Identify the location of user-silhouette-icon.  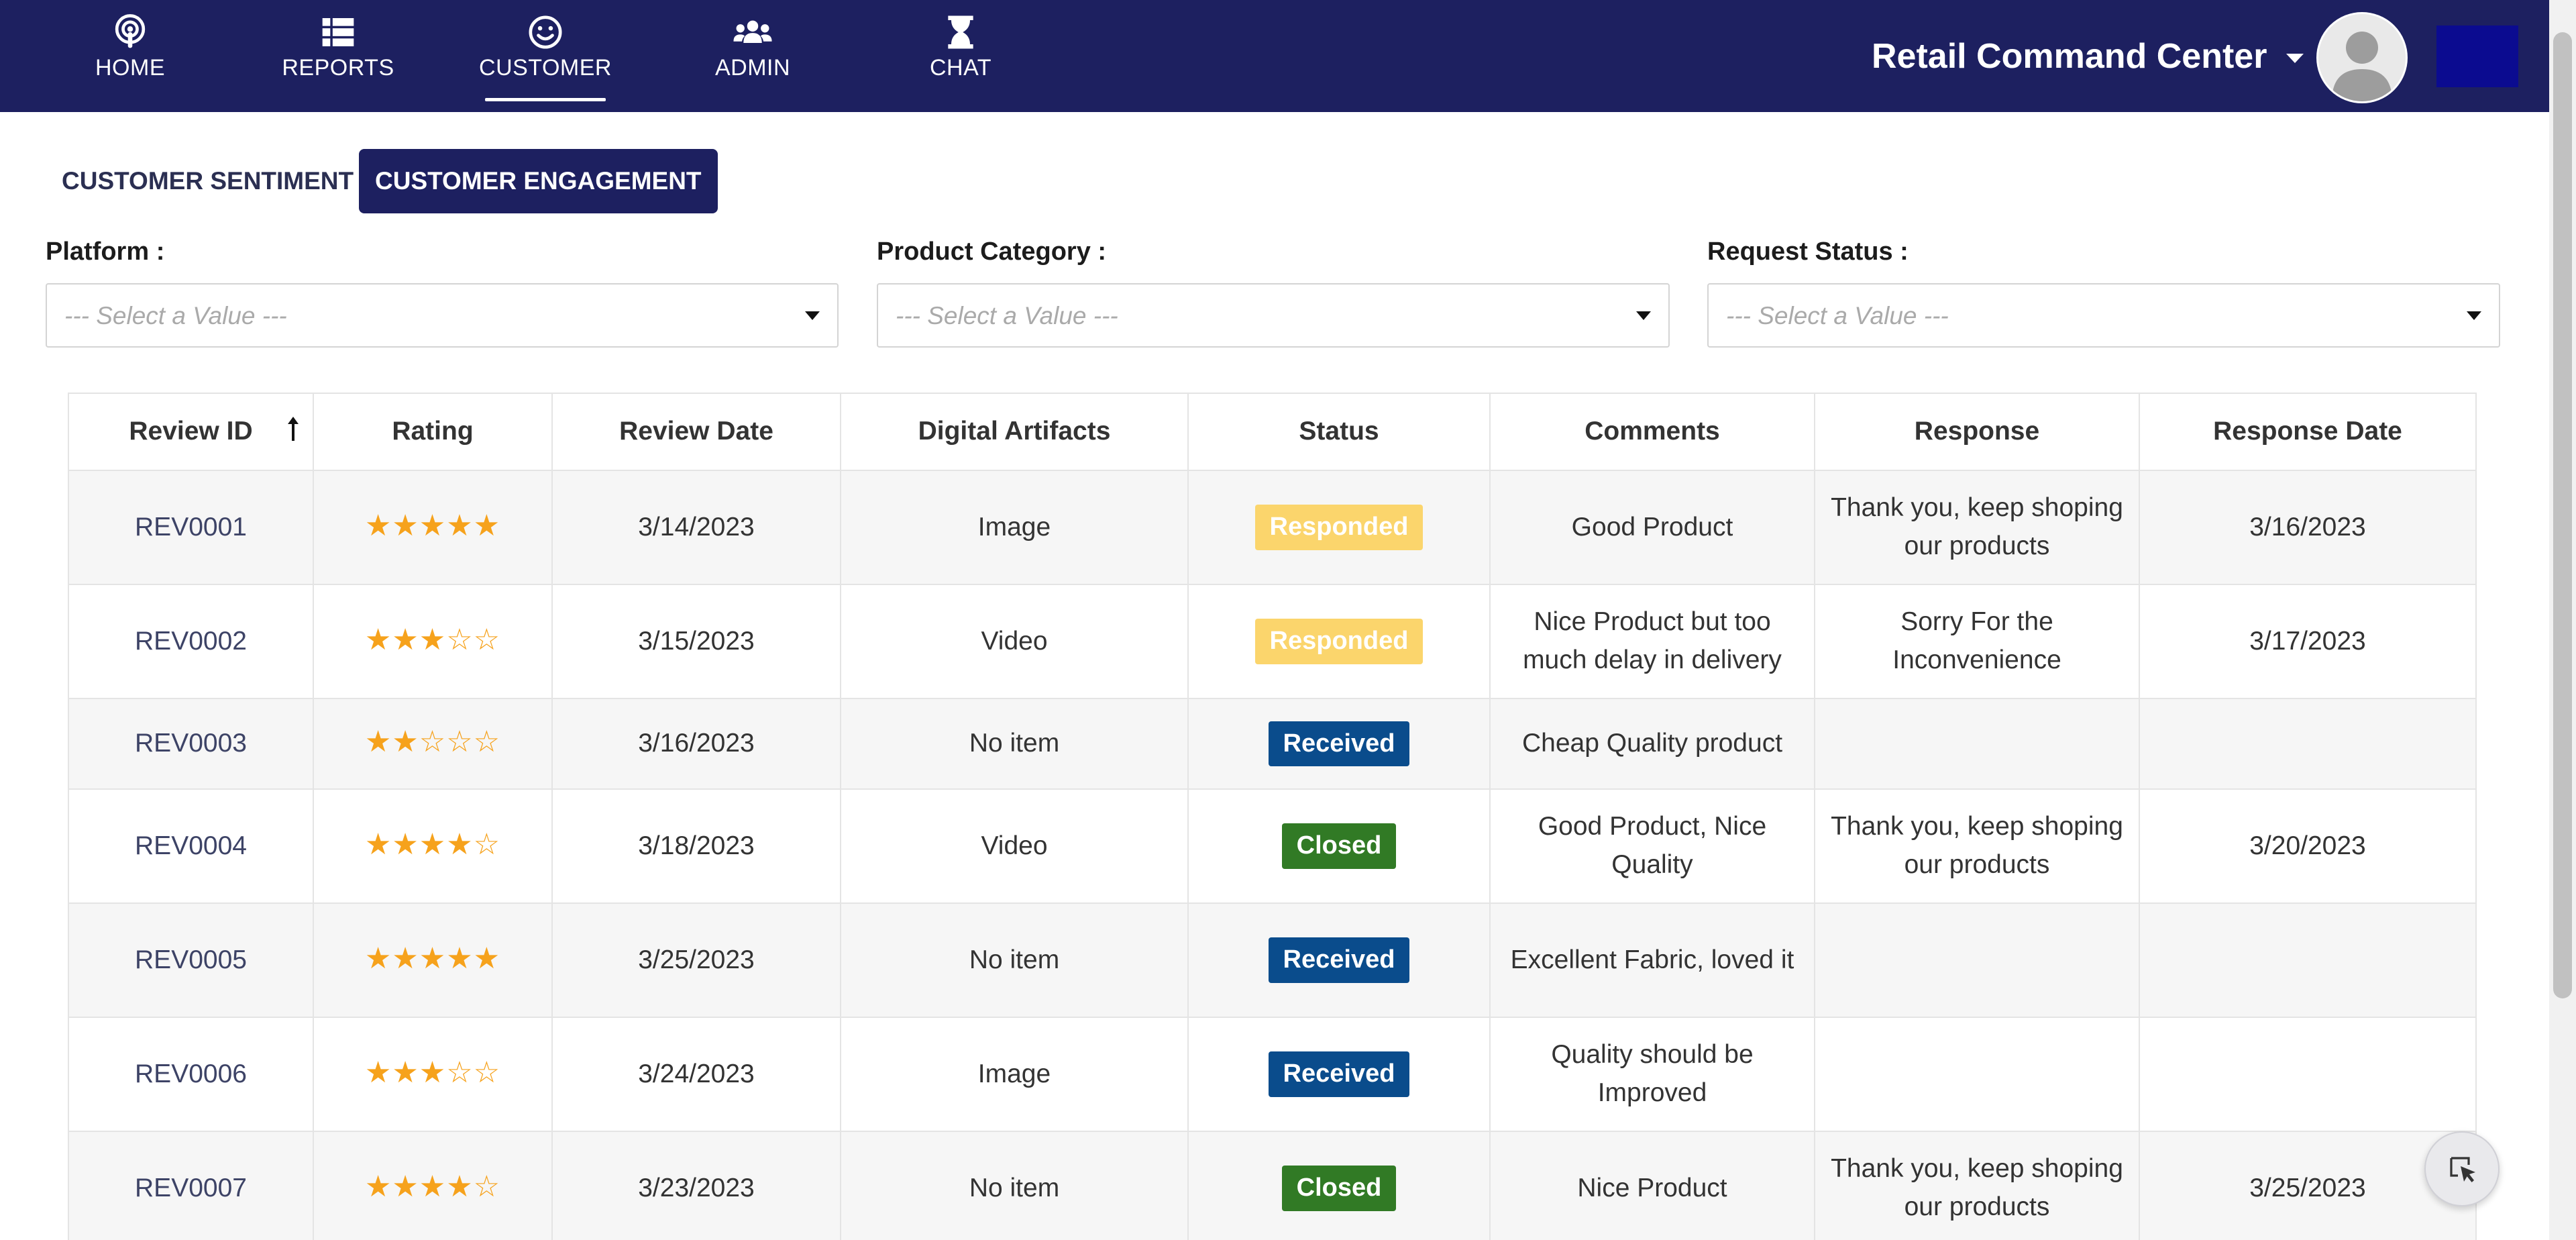
(2362, 57).